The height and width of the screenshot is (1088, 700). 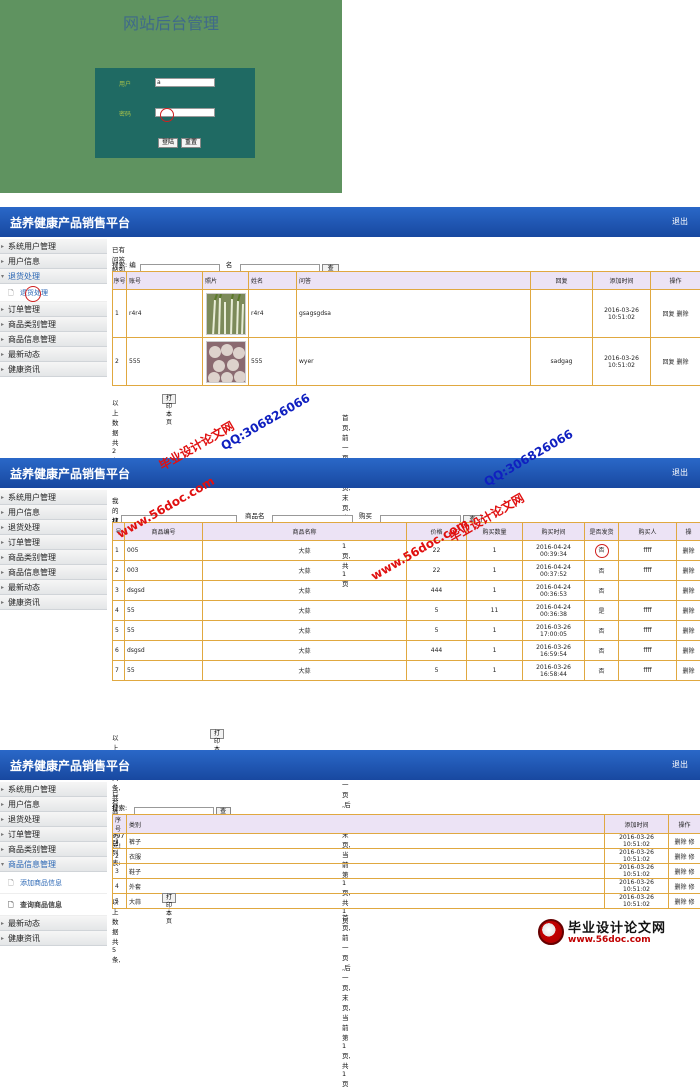 What do you see at coordinates (165, 281) in the screenshot?
I see `column-header: 账号` at bounding box center [165, 281].